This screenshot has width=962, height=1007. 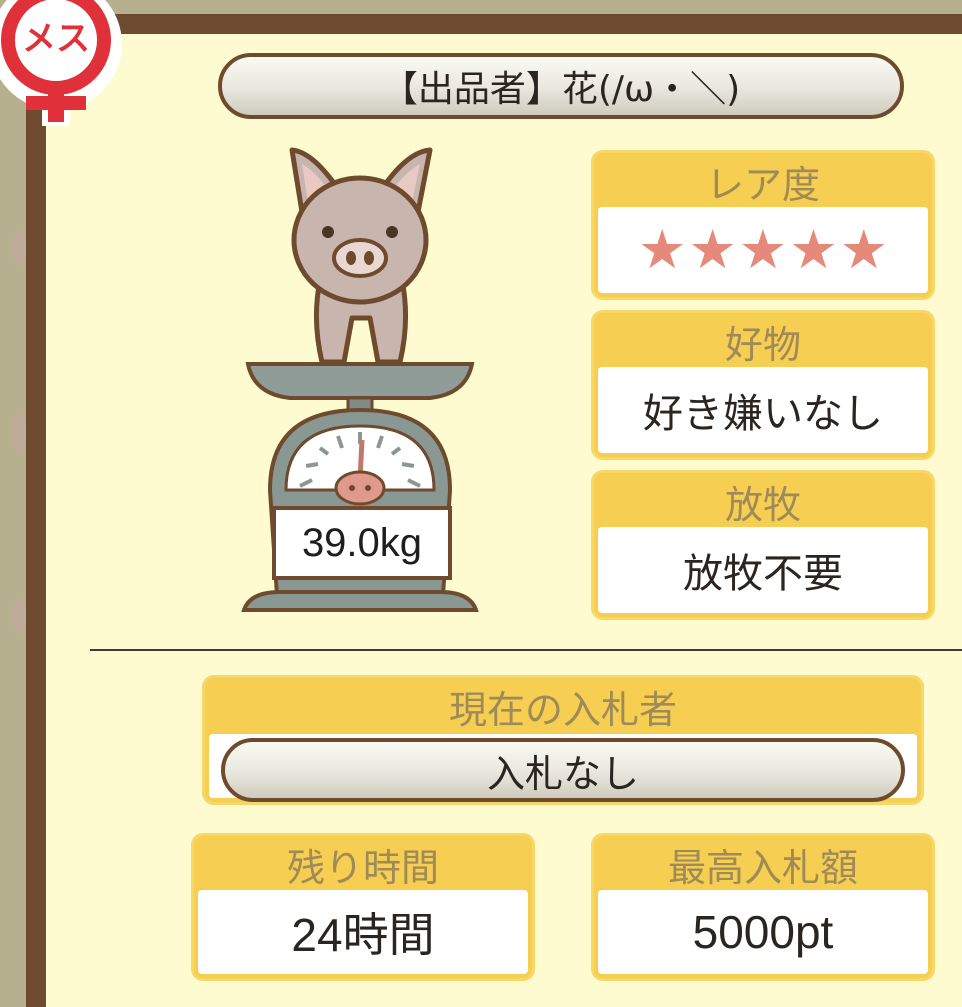 I want to click on section-divider, so click(x=526, y=650).